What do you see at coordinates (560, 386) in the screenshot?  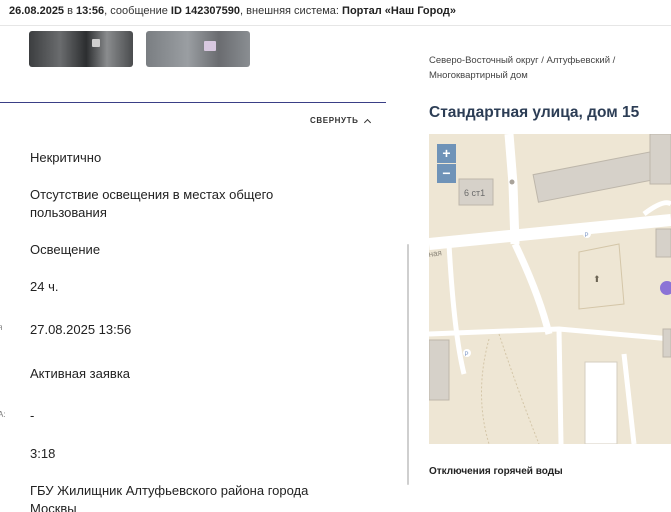 I see `map-road` at bounding box center [560, 386].